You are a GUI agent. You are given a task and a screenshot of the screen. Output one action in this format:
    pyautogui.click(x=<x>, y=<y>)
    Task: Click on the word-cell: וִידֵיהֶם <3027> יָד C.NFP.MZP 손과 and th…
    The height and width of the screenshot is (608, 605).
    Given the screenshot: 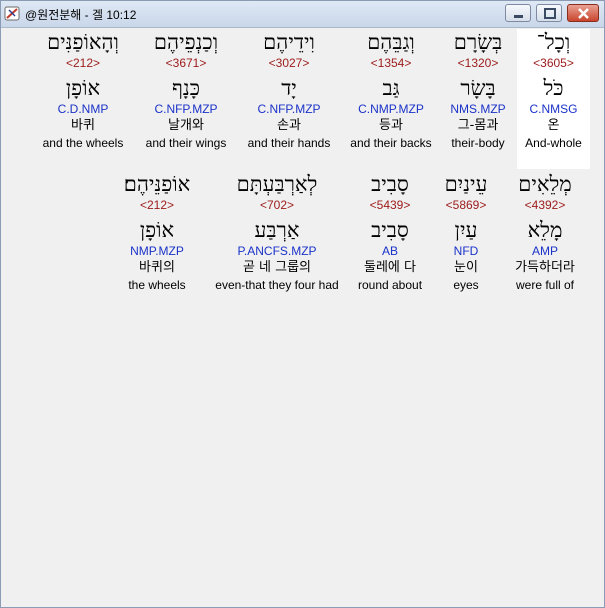 What is the action you would take?
    pyautogui.click(x=289, y=99)
    